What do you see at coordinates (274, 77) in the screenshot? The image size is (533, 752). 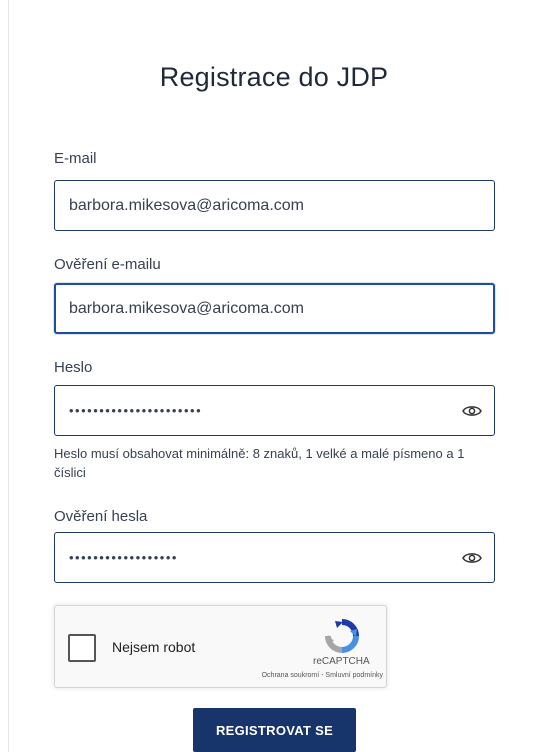 I see `page-title: Registrace do JDP` at bounding box center [274, 77].